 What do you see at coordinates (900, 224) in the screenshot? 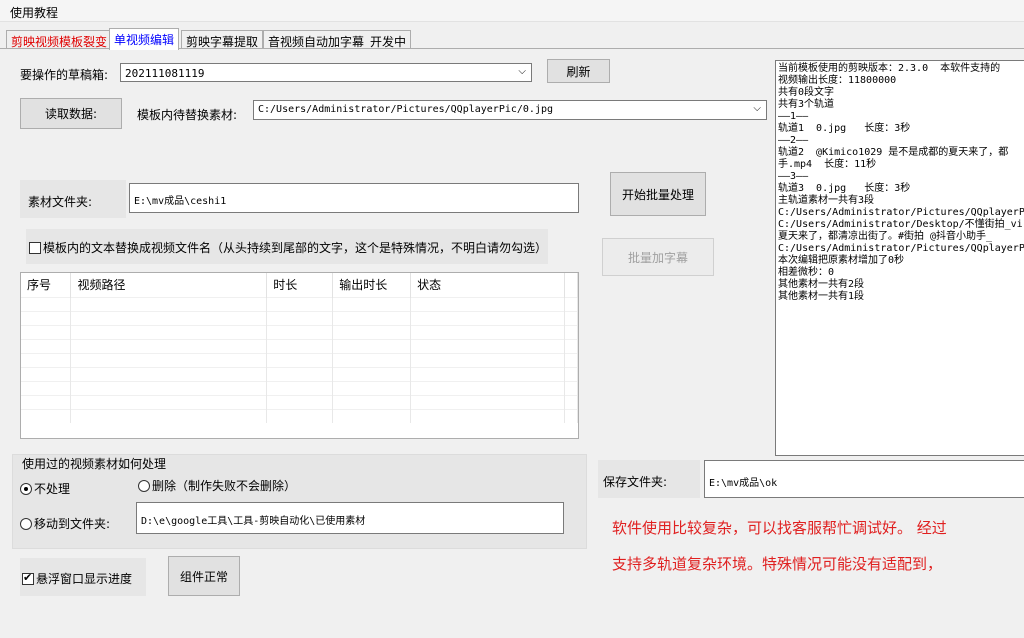
I see `log-line: C:/Users/Administrator/Desktop/不懂街拍_vi` at bounding box center [900, 224].